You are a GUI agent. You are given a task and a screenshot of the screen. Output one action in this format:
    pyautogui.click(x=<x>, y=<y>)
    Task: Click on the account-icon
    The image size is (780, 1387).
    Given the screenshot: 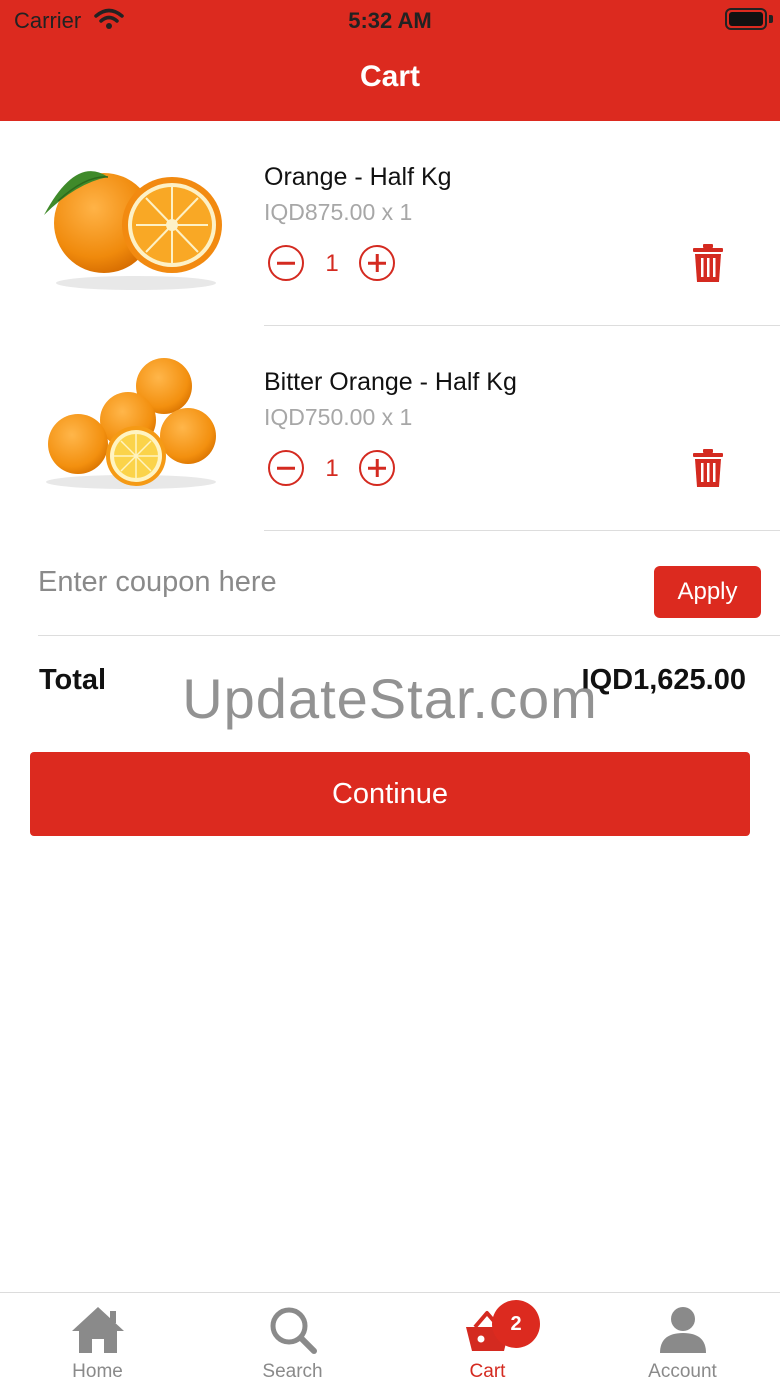 What is the action you would take?
    pyautogui.click(x=682, y=1330)
    